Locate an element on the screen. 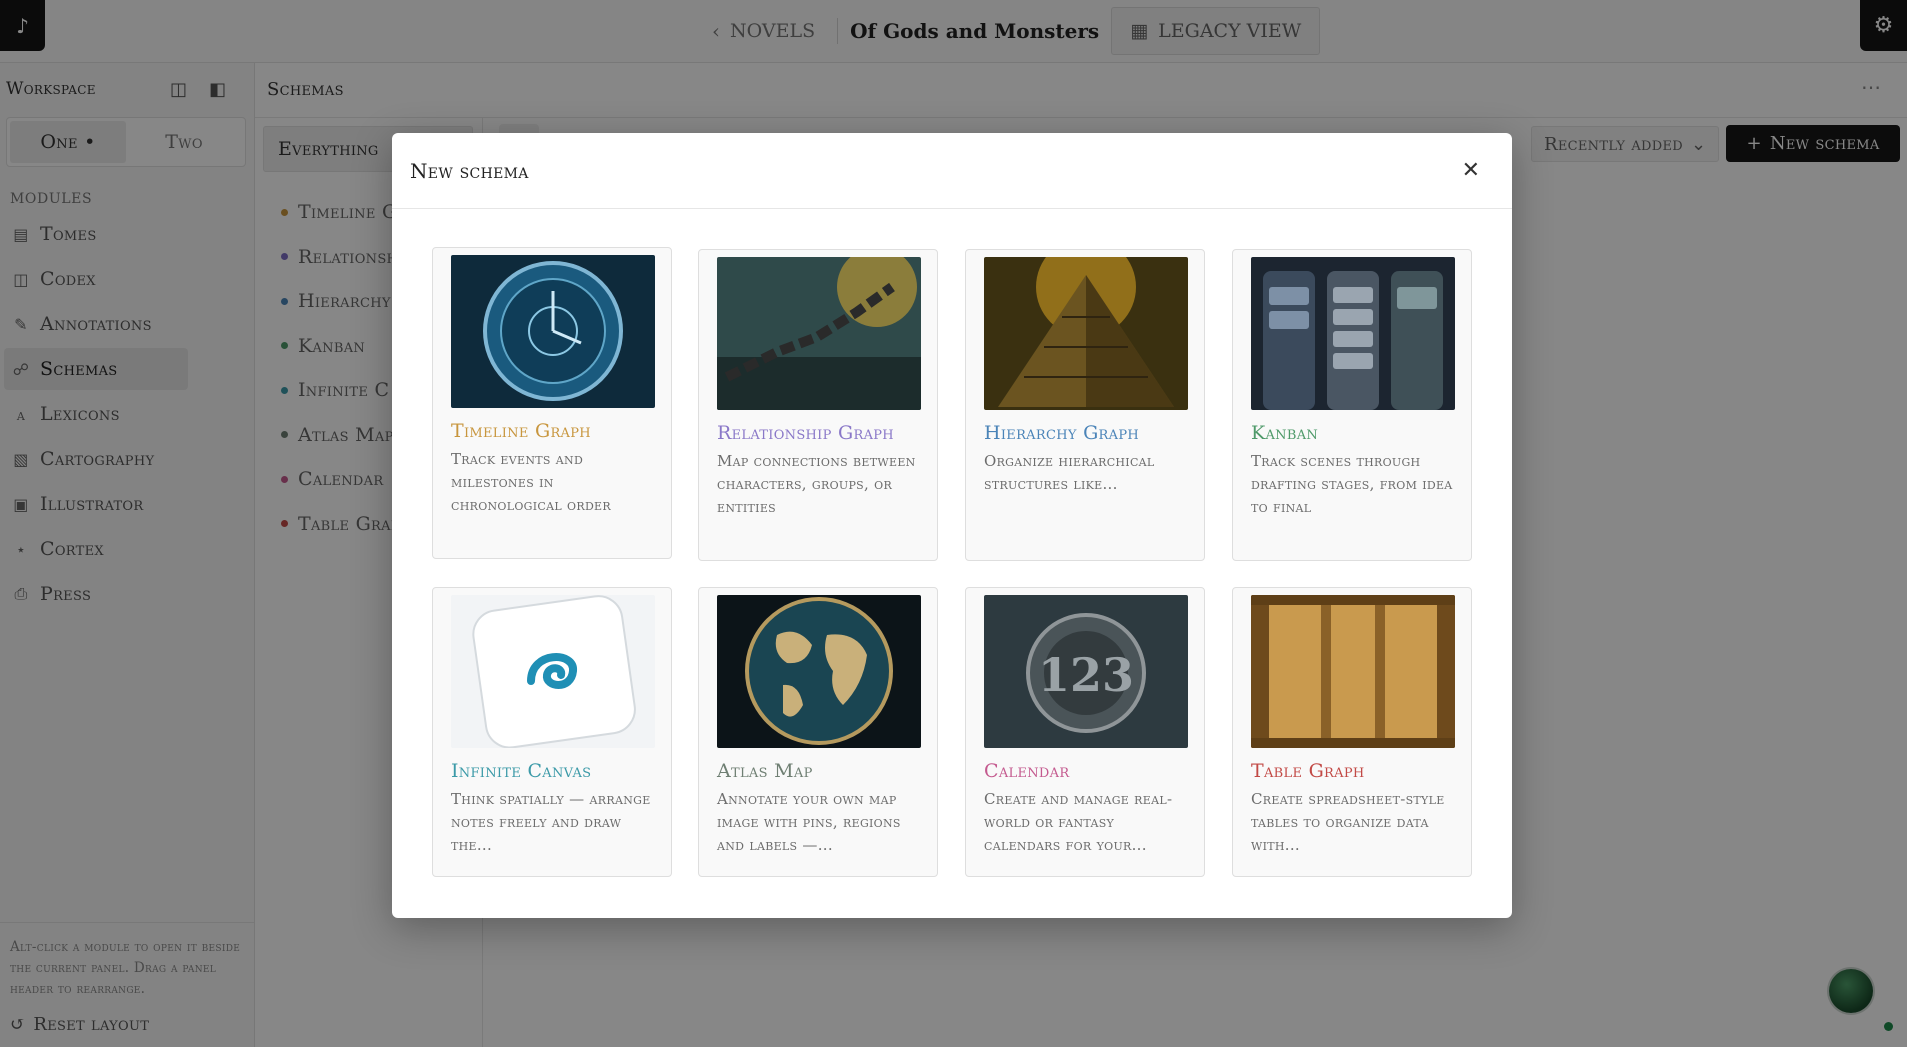 The width and height of the screenshot is (1907, 1047). card-title: Atlas Map is located at coordinates (765, 771).